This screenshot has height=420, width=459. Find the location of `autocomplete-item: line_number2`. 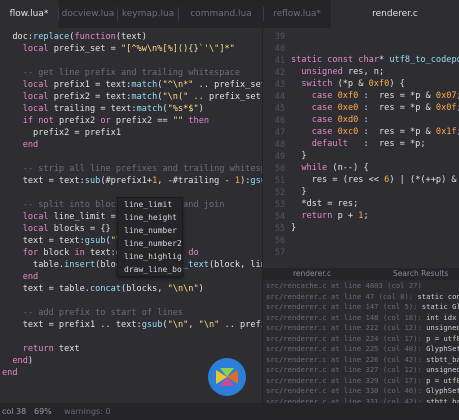

autocomplete-item: line_number2 is located at coordinates (150, 243).